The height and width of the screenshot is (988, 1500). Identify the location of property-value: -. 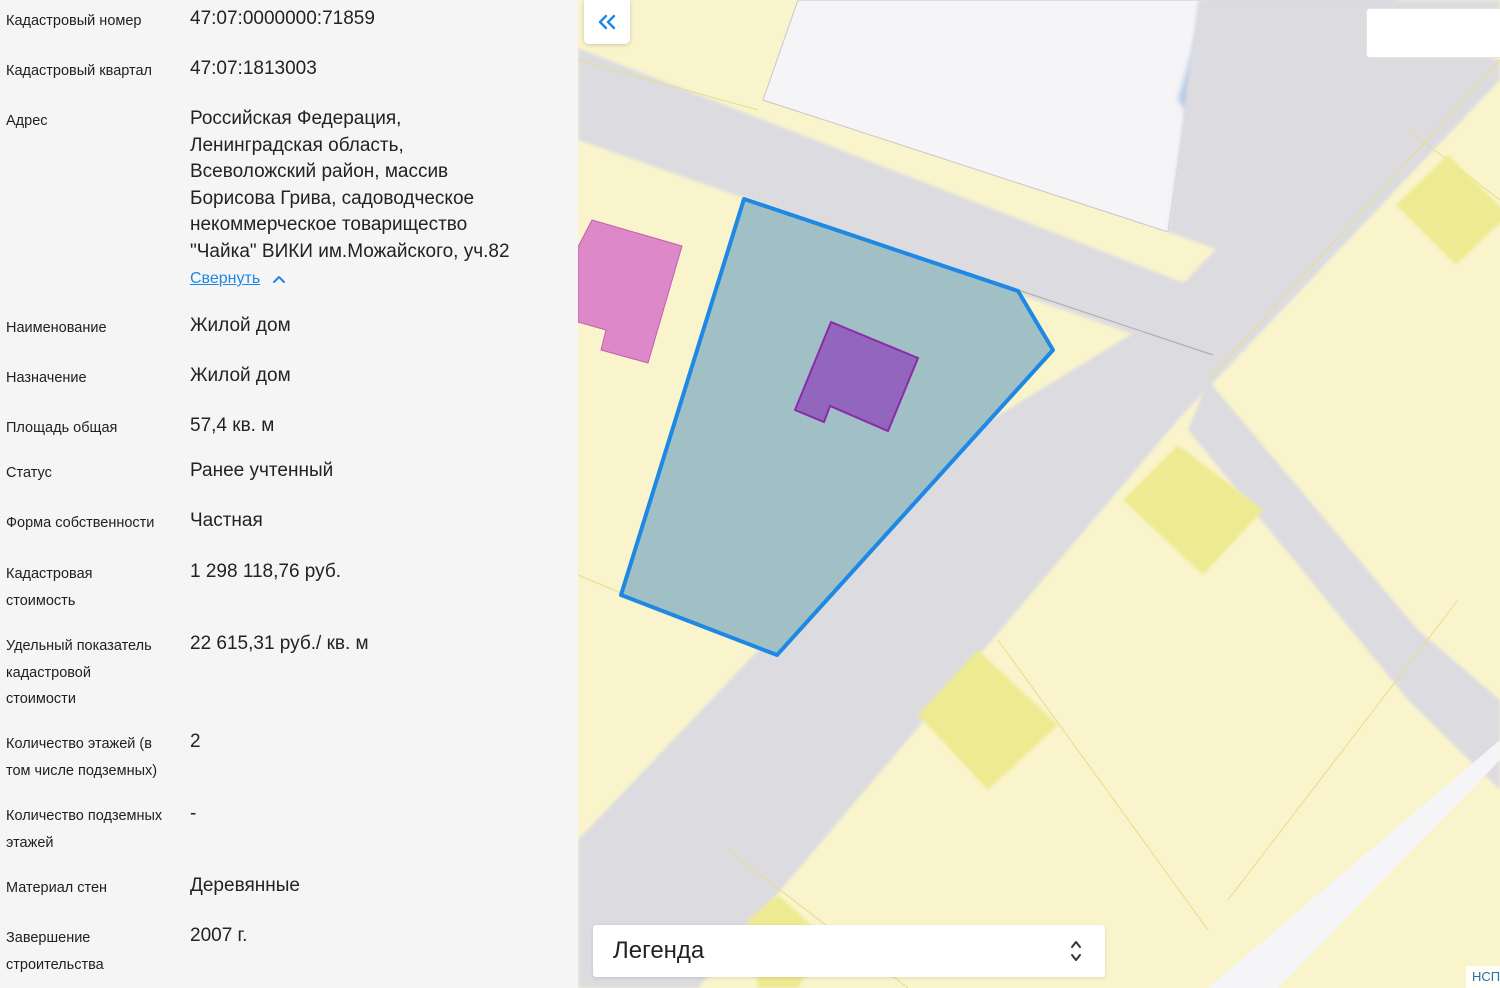
(193, 813).